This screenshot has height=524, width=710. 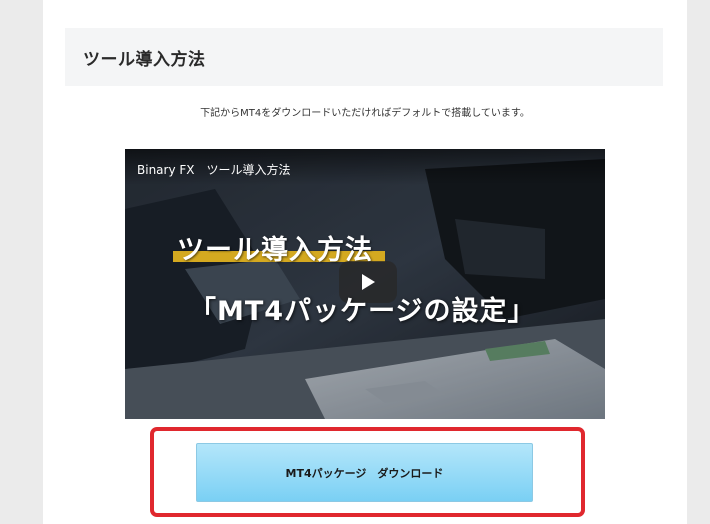 I want to click on intro-text: 下記からMT4をダウンロードいただければデフォルトで搭載しています。, so click(x=365, y=113).